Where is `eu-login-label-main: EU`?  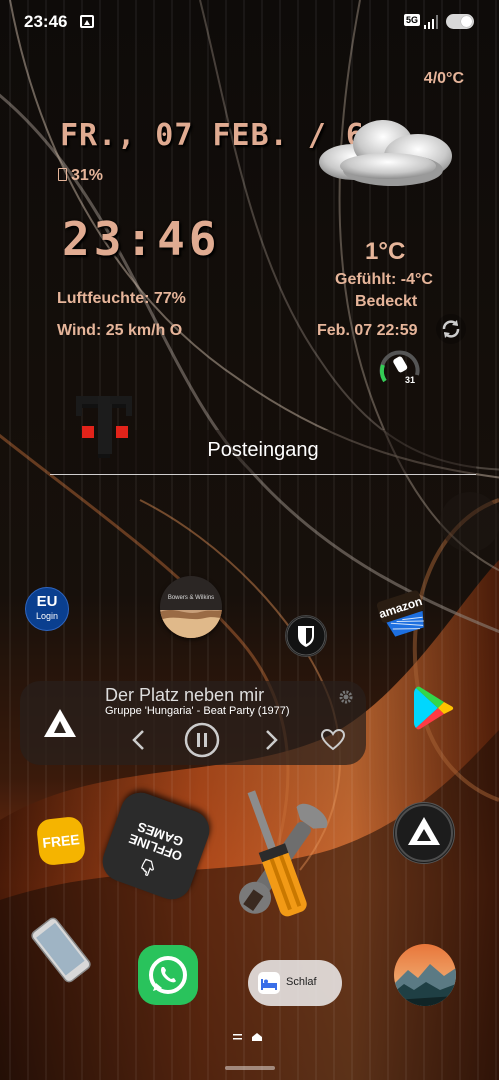 eu-login-label-main: EU is located at coordinates (47, 601).